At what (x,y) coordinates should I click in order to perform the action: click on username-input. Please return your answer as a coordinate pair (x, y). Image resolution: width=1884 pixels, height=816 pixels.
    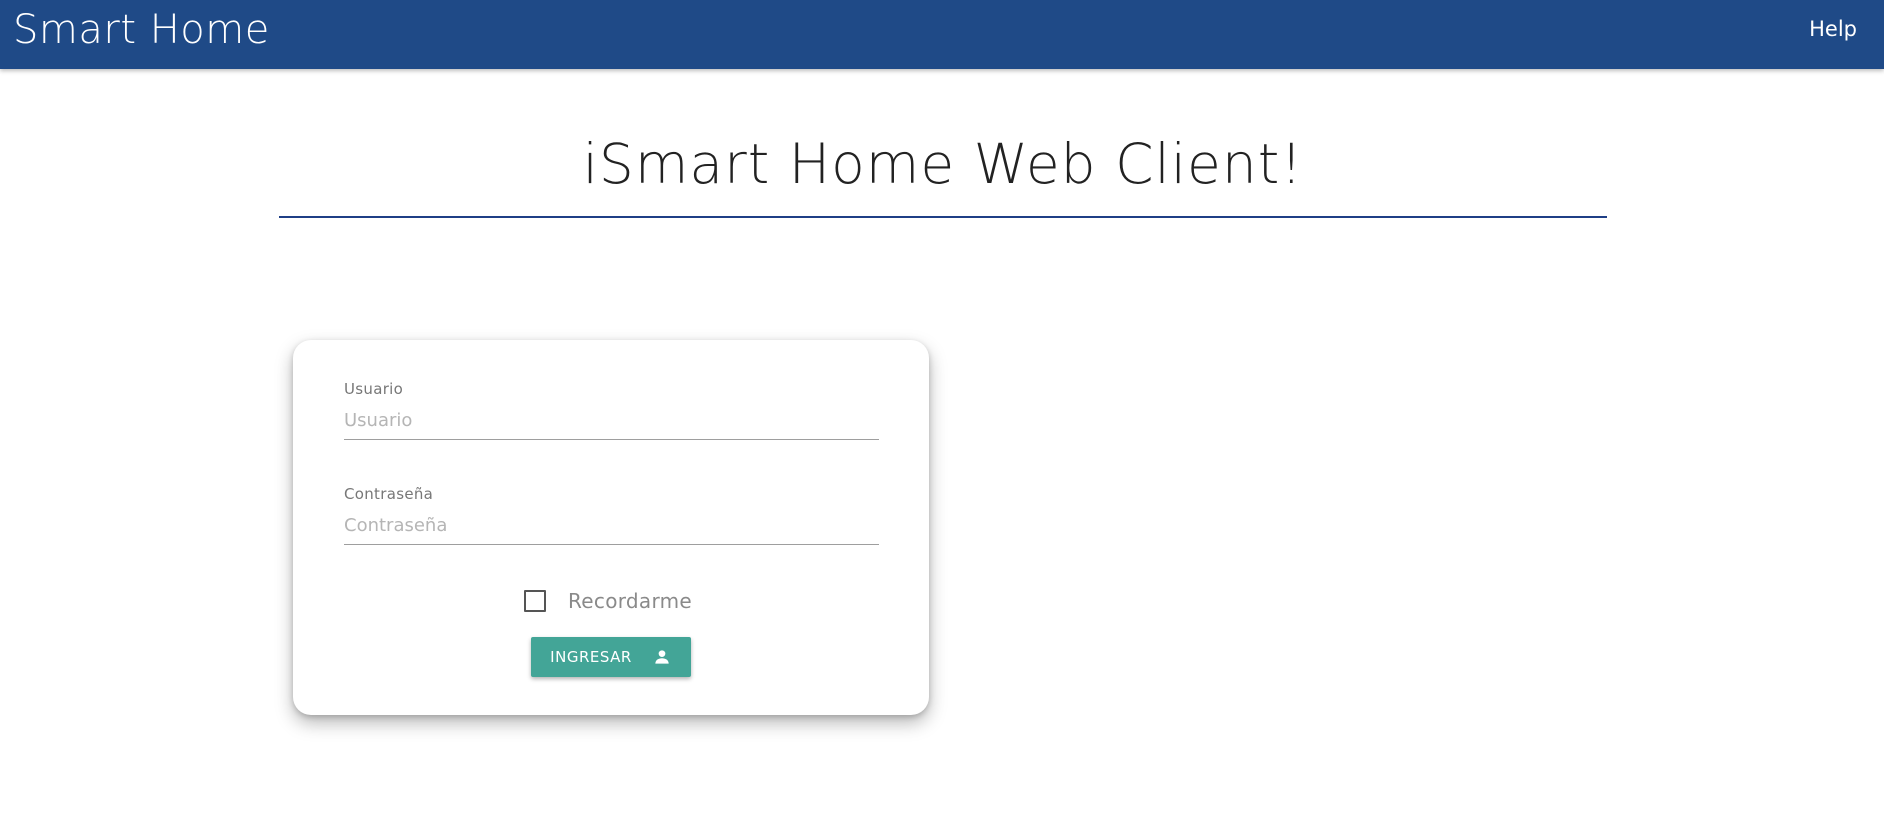
    Looking at the image, I should click on (611, 421).